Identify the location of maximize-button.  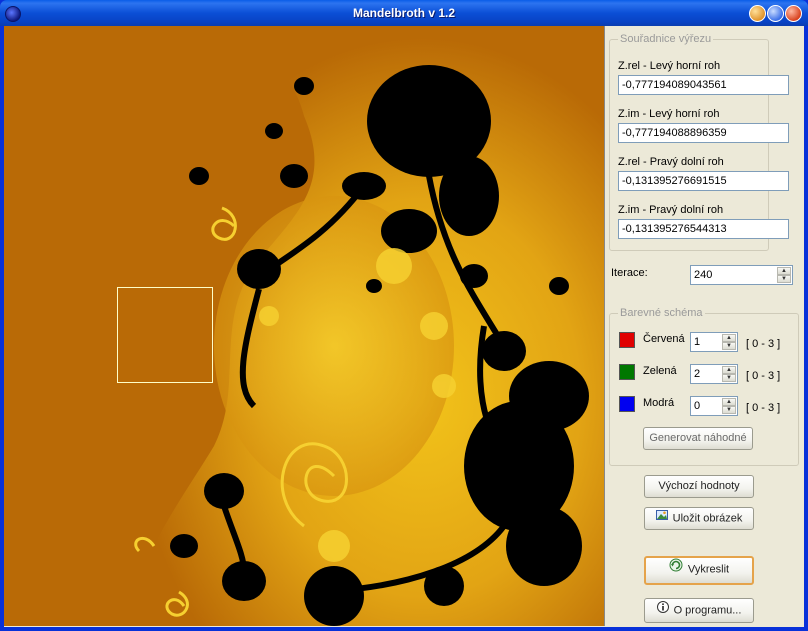
(775, 13).